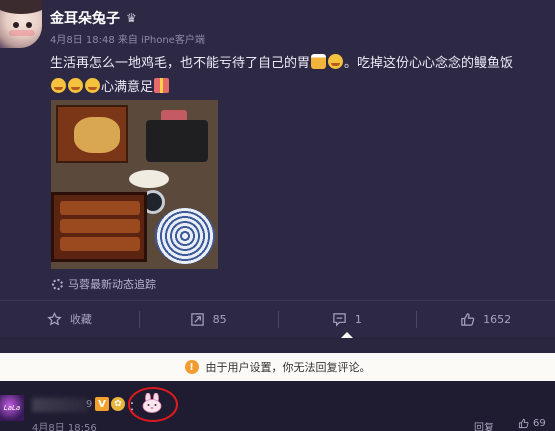 The height and width of the screenshot is (431, 555). I want to click on source-label: 马蓉最新动态追踪, so click(112, 284).